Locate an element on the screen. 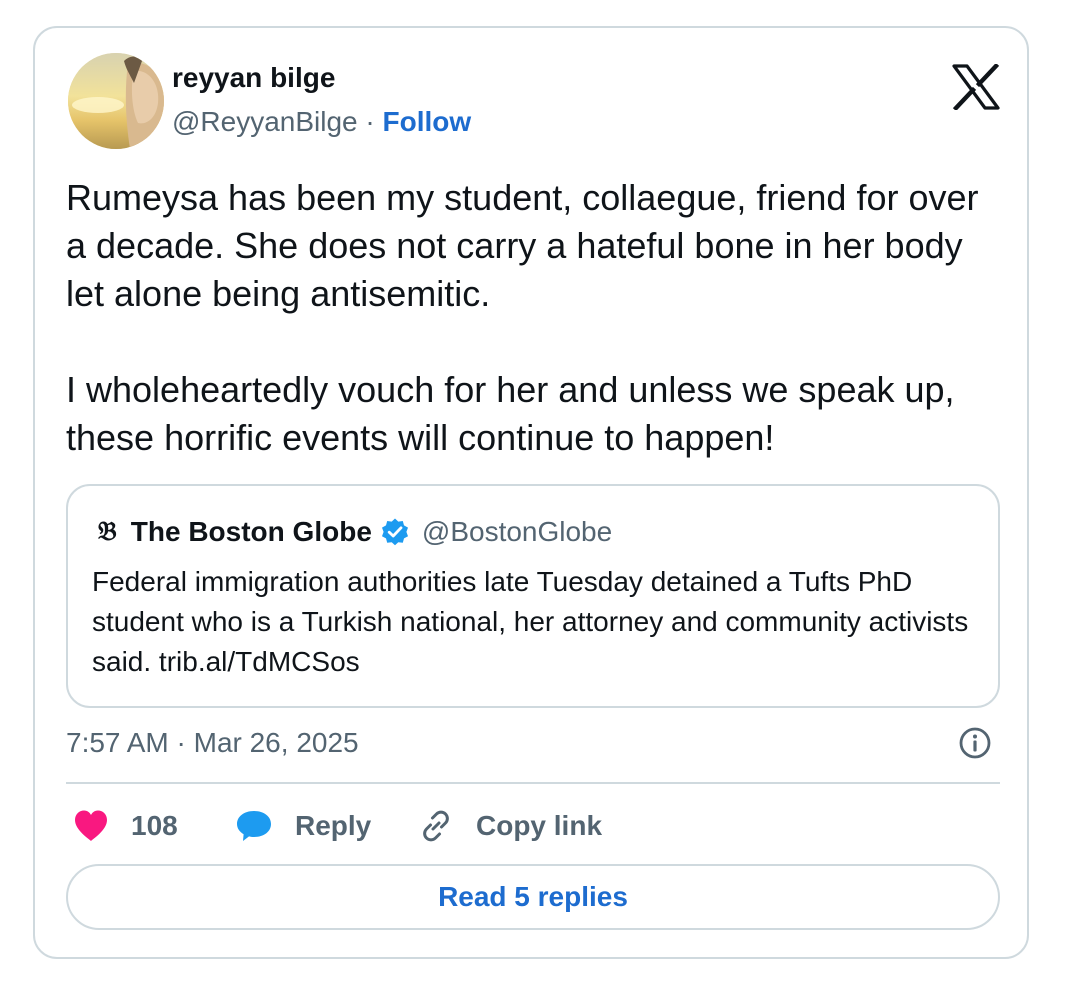 This screenshot has width=1066, height=992. author-avatar is located at coordinates (116, 101).